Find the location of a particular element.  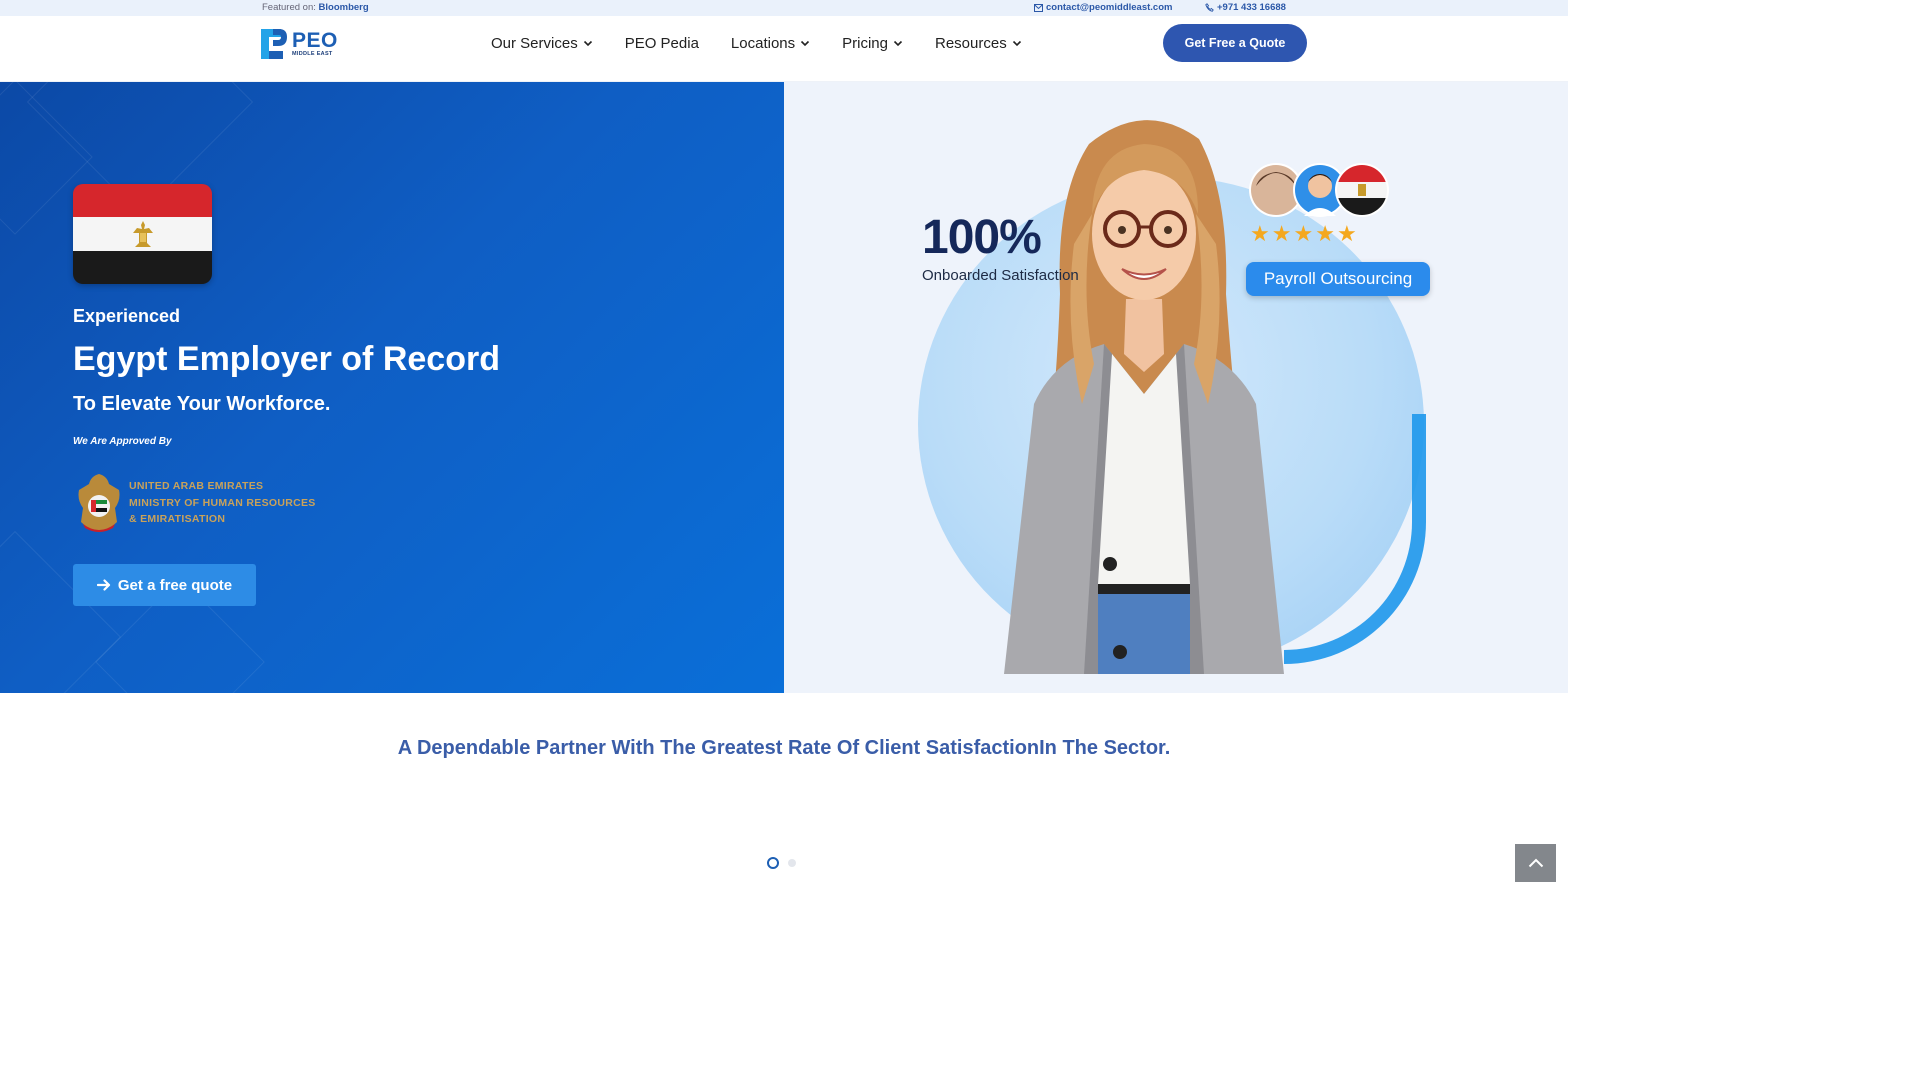

nav-label: Locations is located at coordinates (763, 43).